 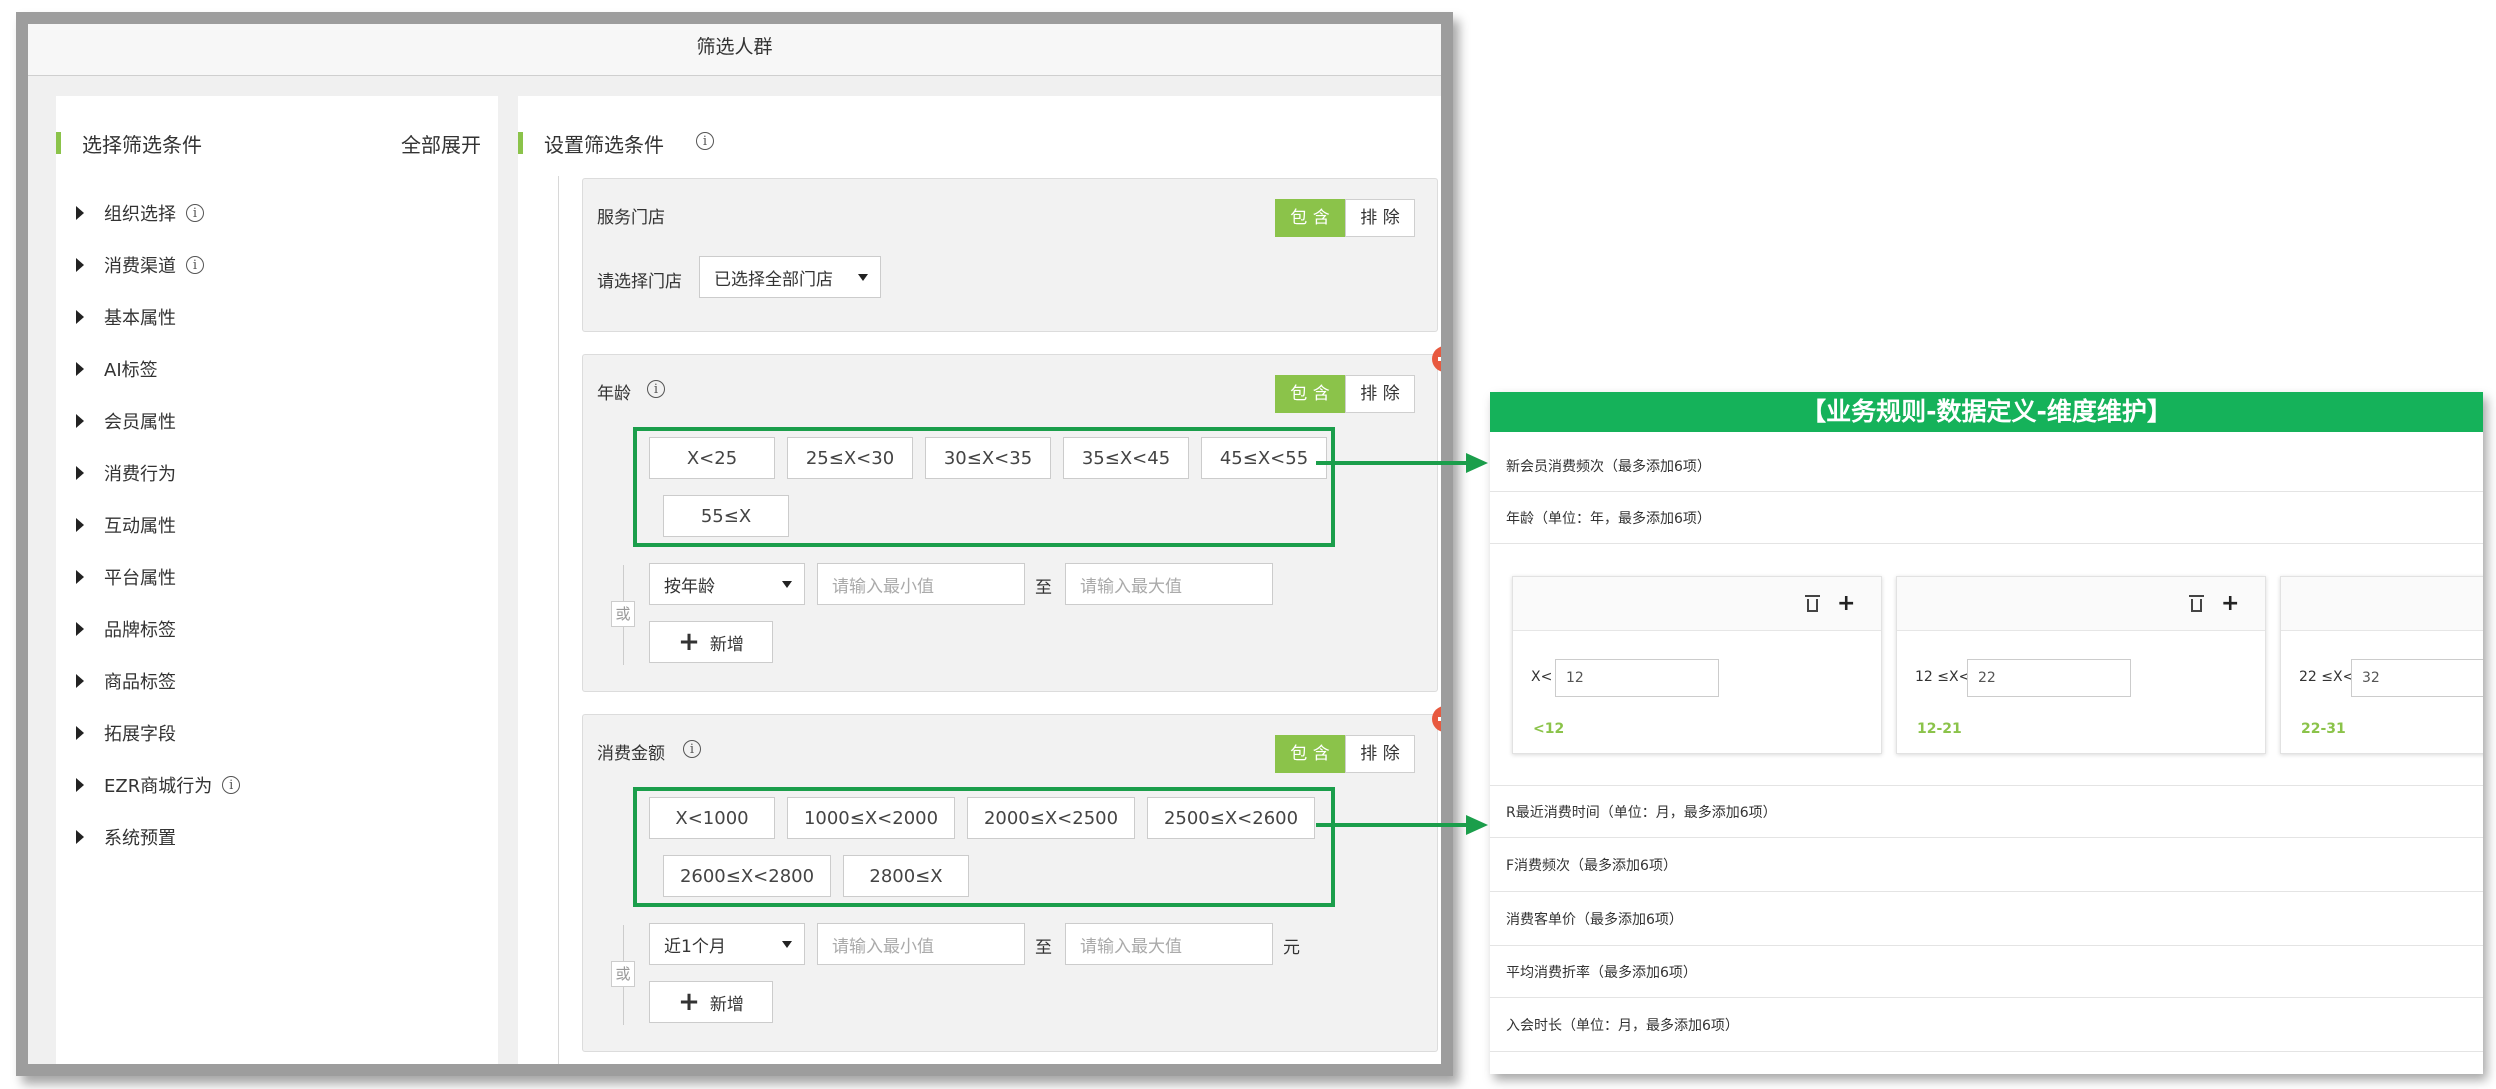 What do you see at coordinates (1986, 466) in the screenshot?
I see `rule-row: 新会员消费频次（最多添加6项）` at bounding box center [1986, 466].